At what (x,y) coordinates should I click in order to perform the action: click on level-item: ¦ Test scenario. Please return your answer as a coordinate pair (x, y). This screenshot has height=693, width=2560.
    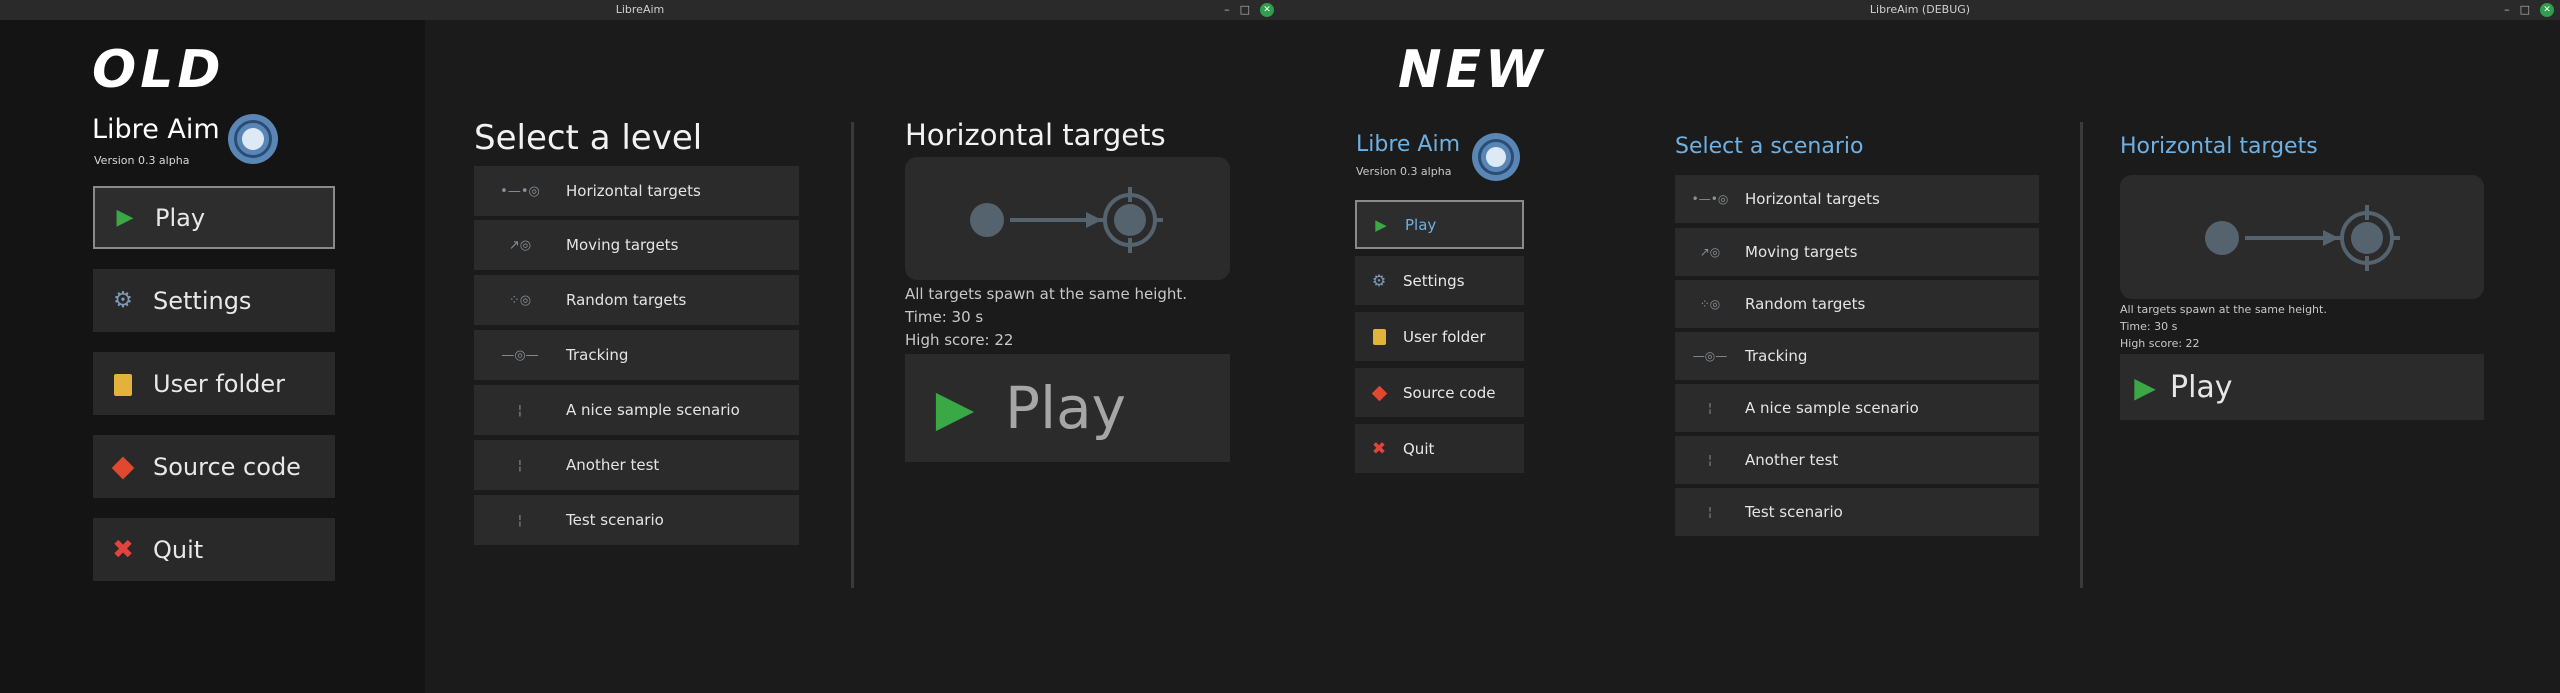
    Looking at the image, I should click on (636, 520).